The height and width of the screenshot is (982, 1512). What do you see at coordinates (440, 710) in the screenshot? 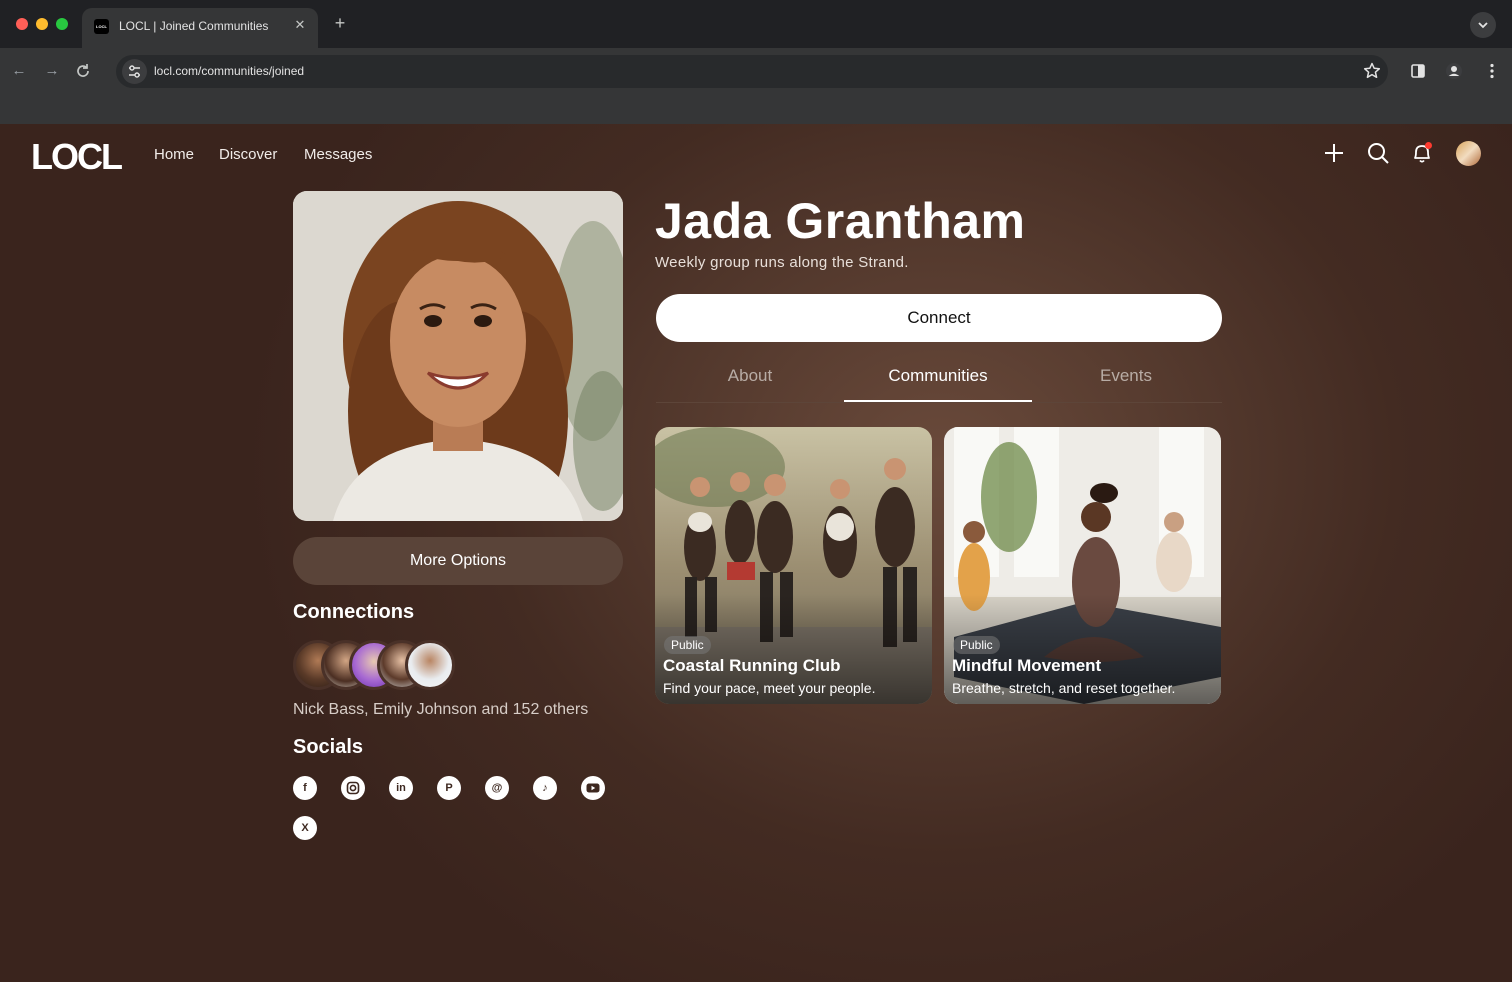
I see `connections-summary: Nick Bass, Emily Johnson and 152 others` at bounding box center [440, 710].